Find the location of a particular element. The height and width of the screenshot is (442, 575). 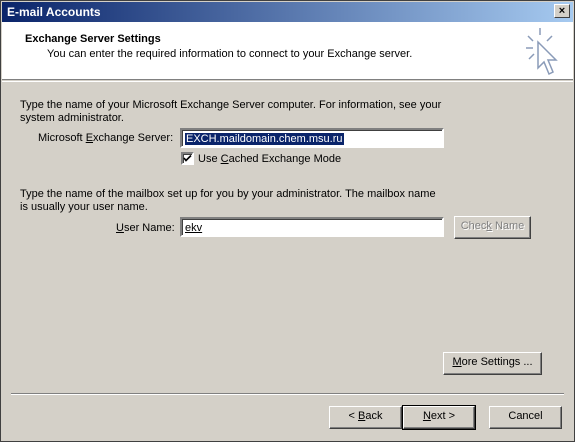

exchange-server-label: Microsoft Exchange Server: is located at coordinates (106, 138).